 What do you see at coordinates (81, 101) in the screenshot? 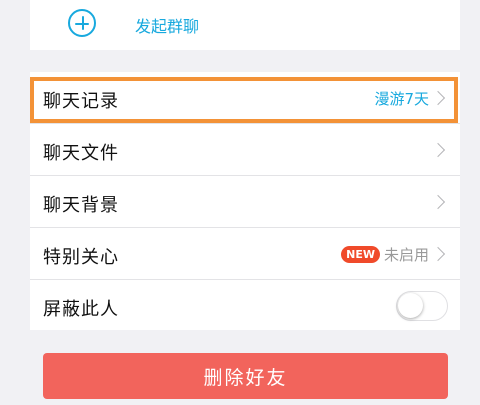
I see `chat-history-label: 聊天记录` at bounding box center [81, 101].